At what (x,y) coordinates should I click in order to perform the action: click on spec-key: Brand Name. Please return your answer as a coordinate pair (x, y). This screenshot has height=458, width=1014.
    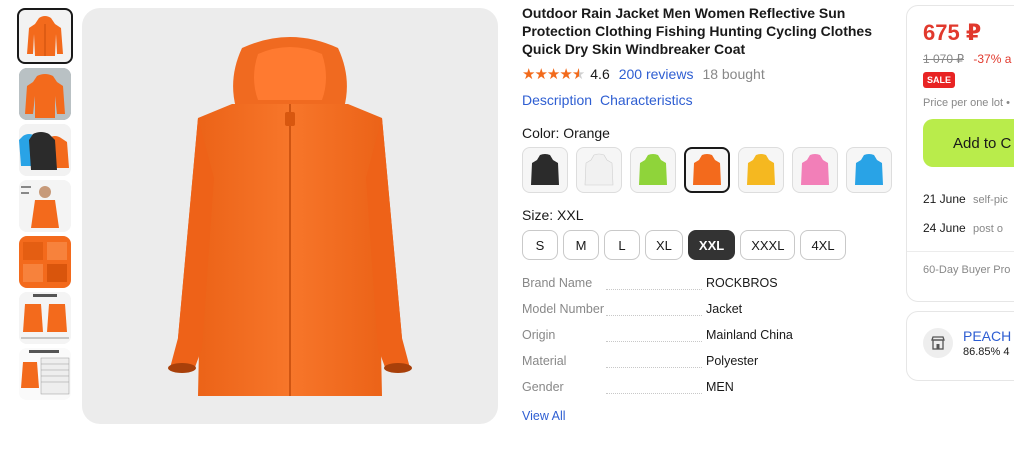
    Looking at the image, I should click on (557, 283).